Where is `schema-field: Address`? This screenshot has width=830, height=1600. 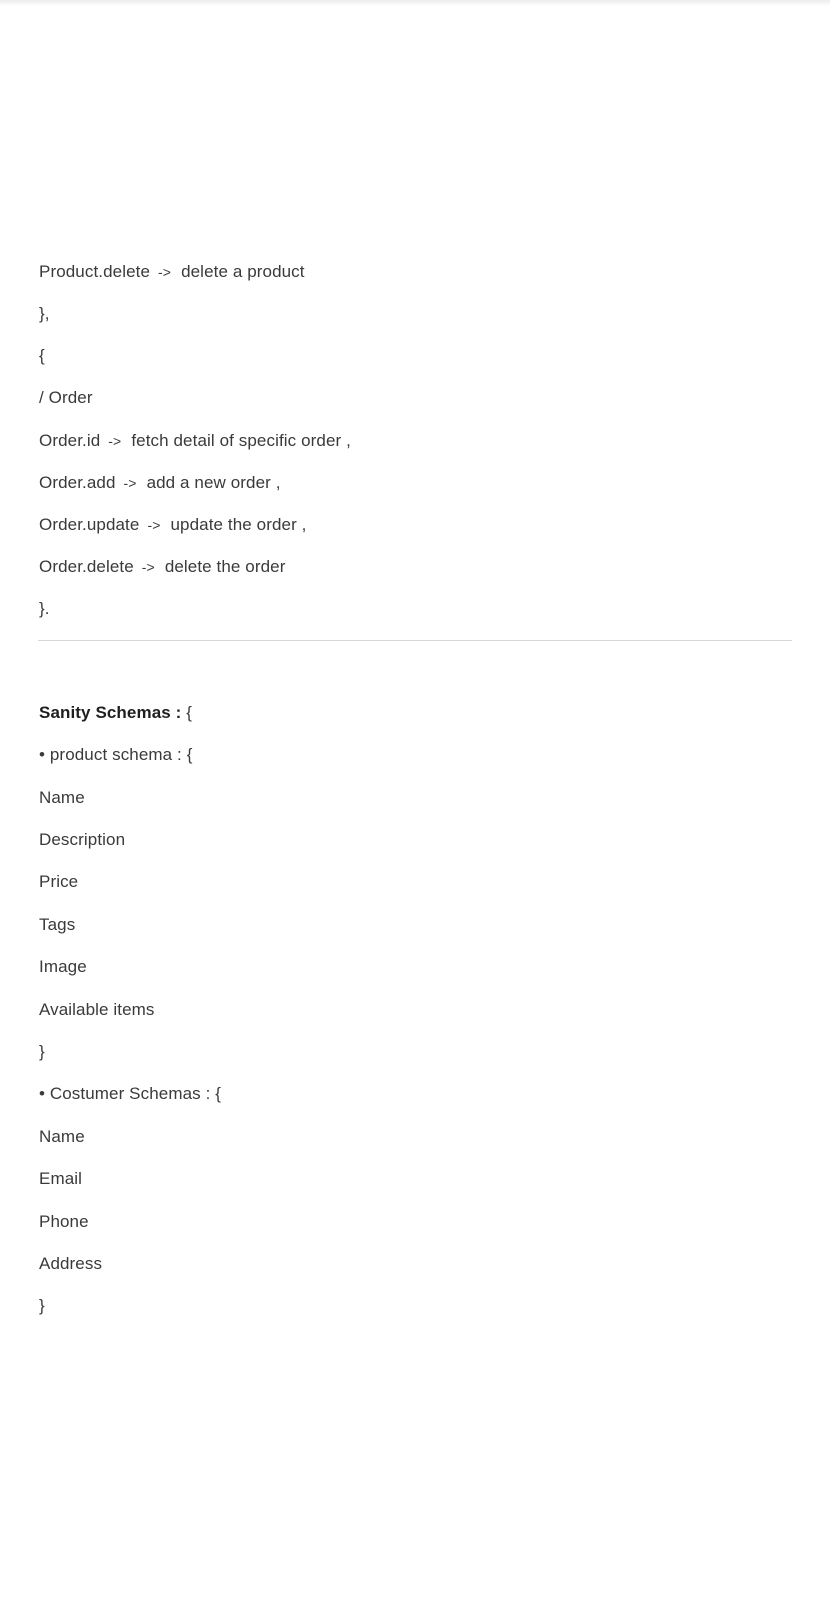
schema-field: Address is located at coordinates (71, 1263).